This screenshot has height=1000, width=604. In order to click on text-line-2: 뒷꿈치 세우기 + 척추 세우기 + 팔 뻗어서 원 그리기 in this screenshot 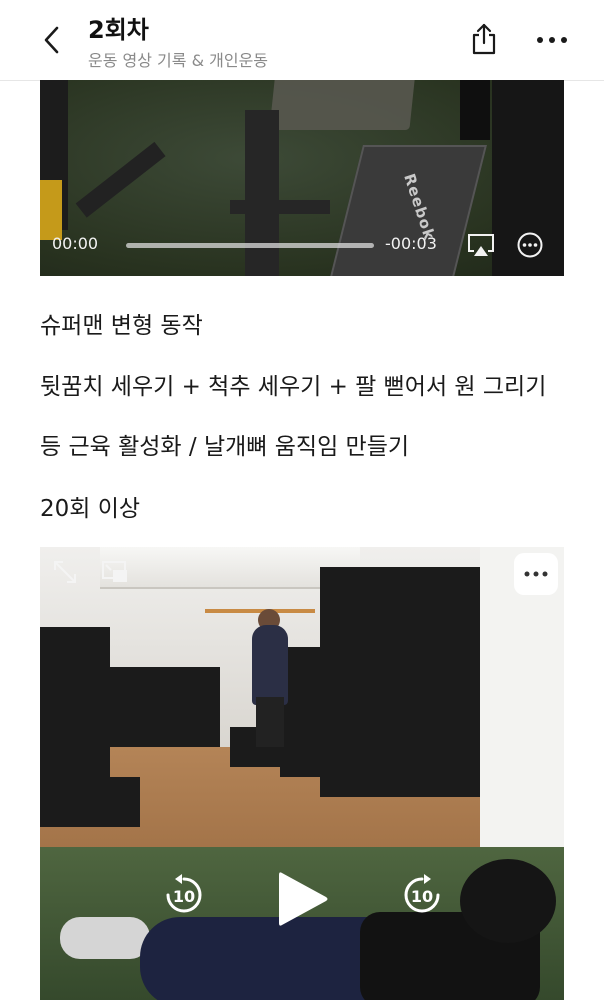, I will do `click(293, 387)`.